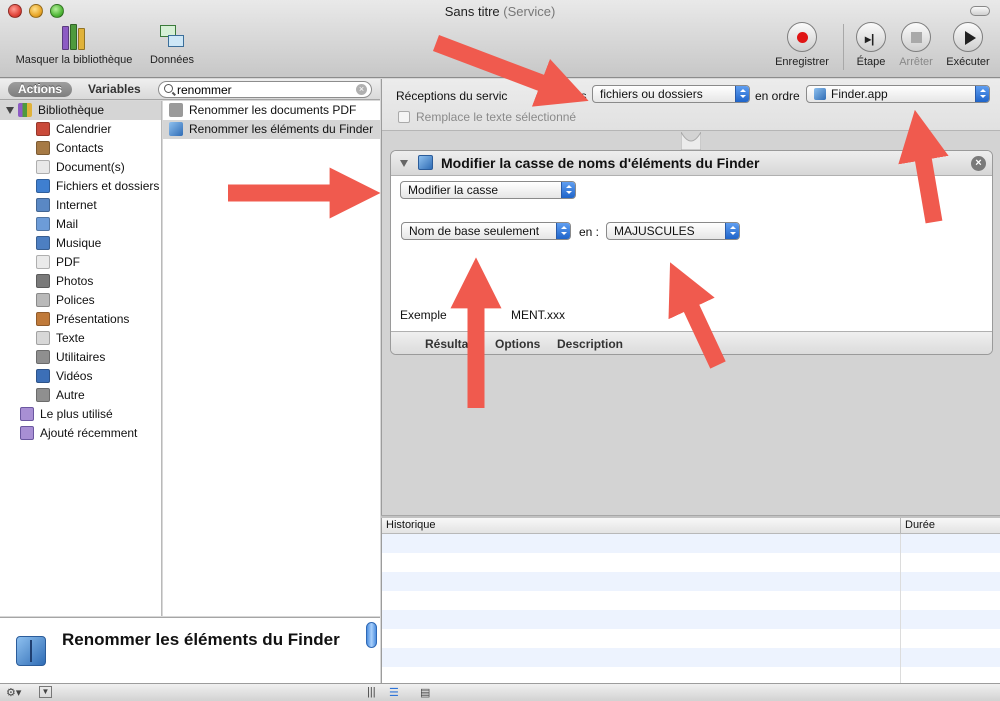 The image size is (1000, 701). What do you see at coordinates (500, 692) in the screenshot?
I see `bottom-bar: ⚙▾ ▼ ||| ☰ ▤` at bounding box center [500, 692].